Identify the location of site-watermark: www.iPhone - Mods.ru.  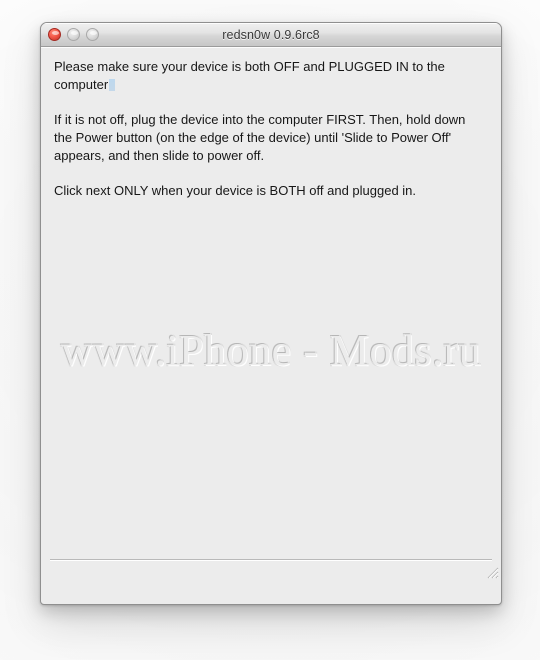
(271, 350).